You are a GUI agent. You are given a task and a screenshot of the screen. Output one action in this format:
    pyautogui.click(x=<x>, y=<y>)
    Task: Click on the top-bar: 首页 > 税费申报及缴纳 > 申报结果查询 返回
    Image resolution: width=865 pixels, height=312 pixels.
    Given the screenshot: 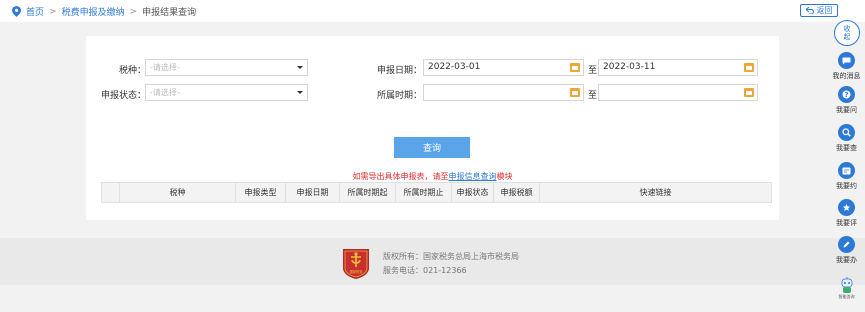 What is the action you would take?
    pyautogui.click(x=432, y=11)
    